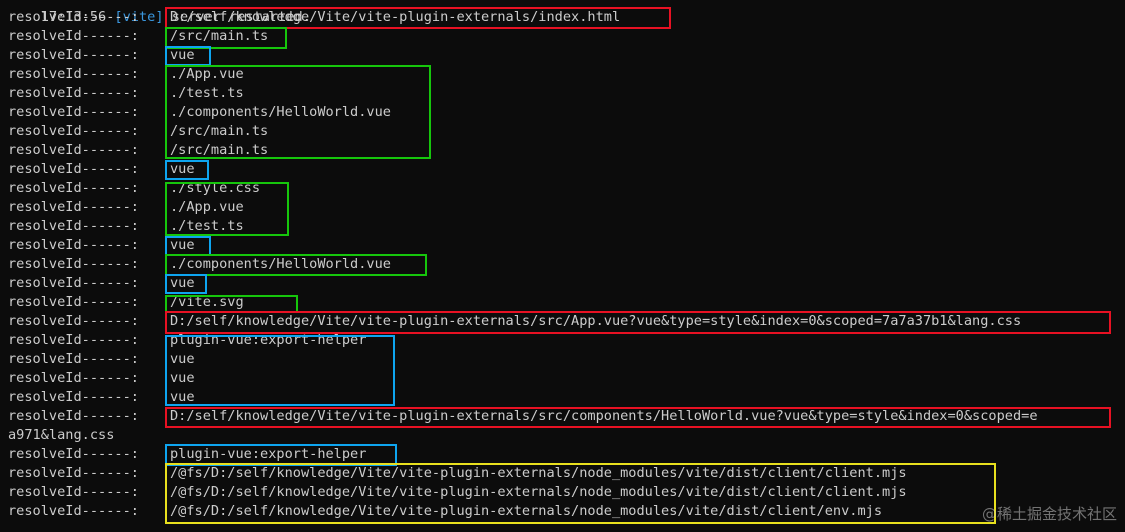  I want to click on log-line: resolveId------: /vite.svg, so click(126, 302).